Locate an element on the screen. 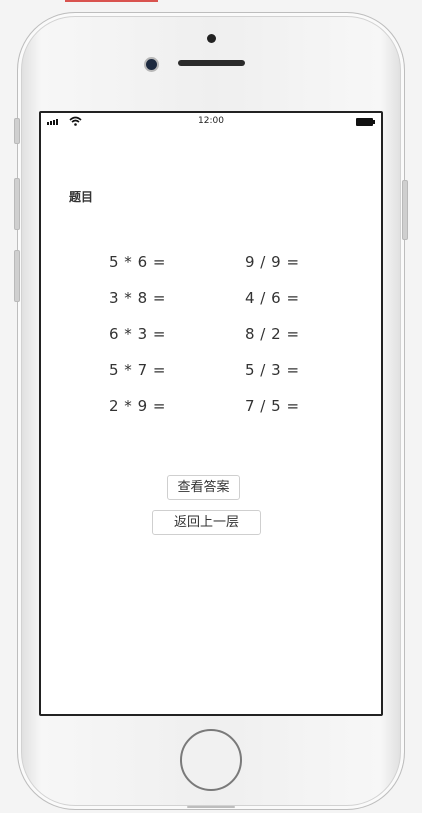  problem-item: 3 * 8 = is located at coordinates (137, 298).